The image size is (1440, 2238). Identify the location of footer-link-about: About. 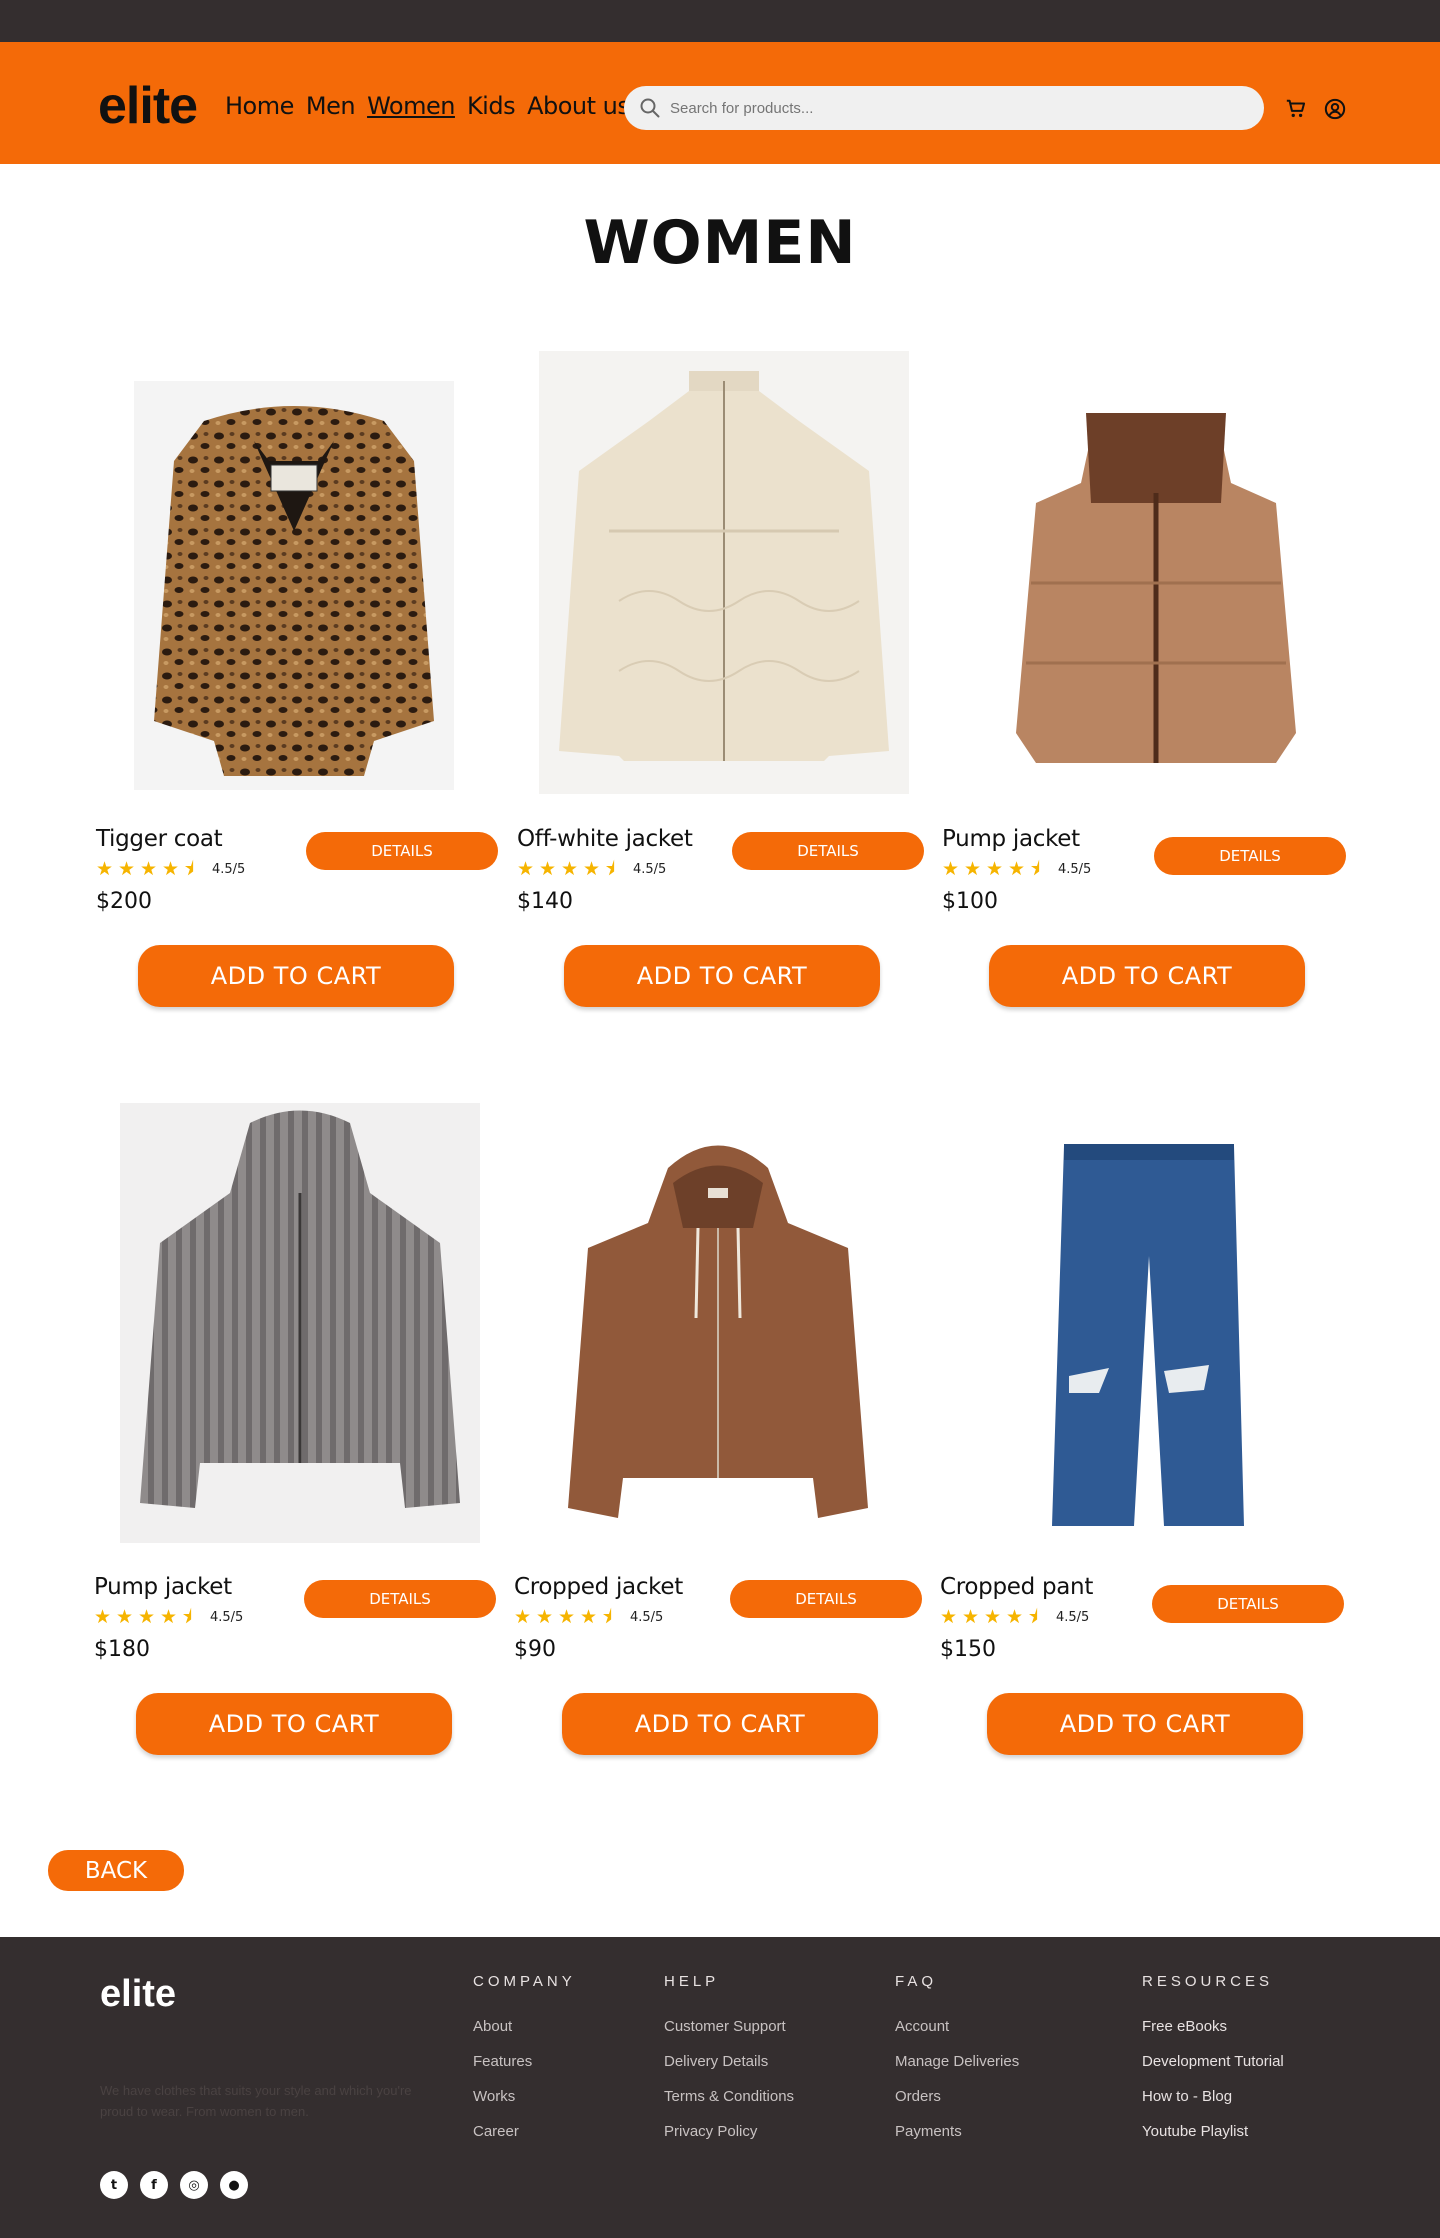
(524, 2026).